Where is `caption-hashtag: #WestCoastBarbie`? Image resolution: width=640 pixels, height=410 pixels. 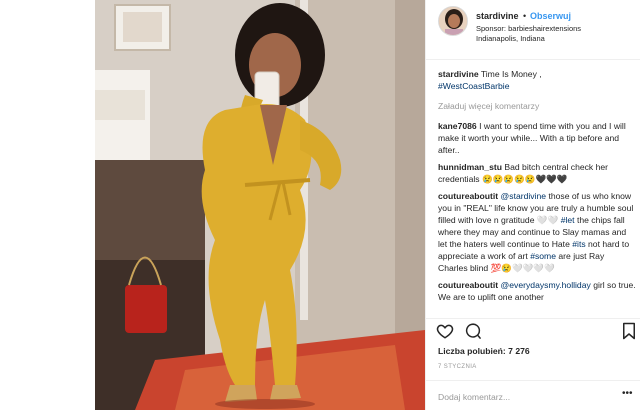
caption-hashtag: #WestCoastBarbie is located at coordinates (474, 86).